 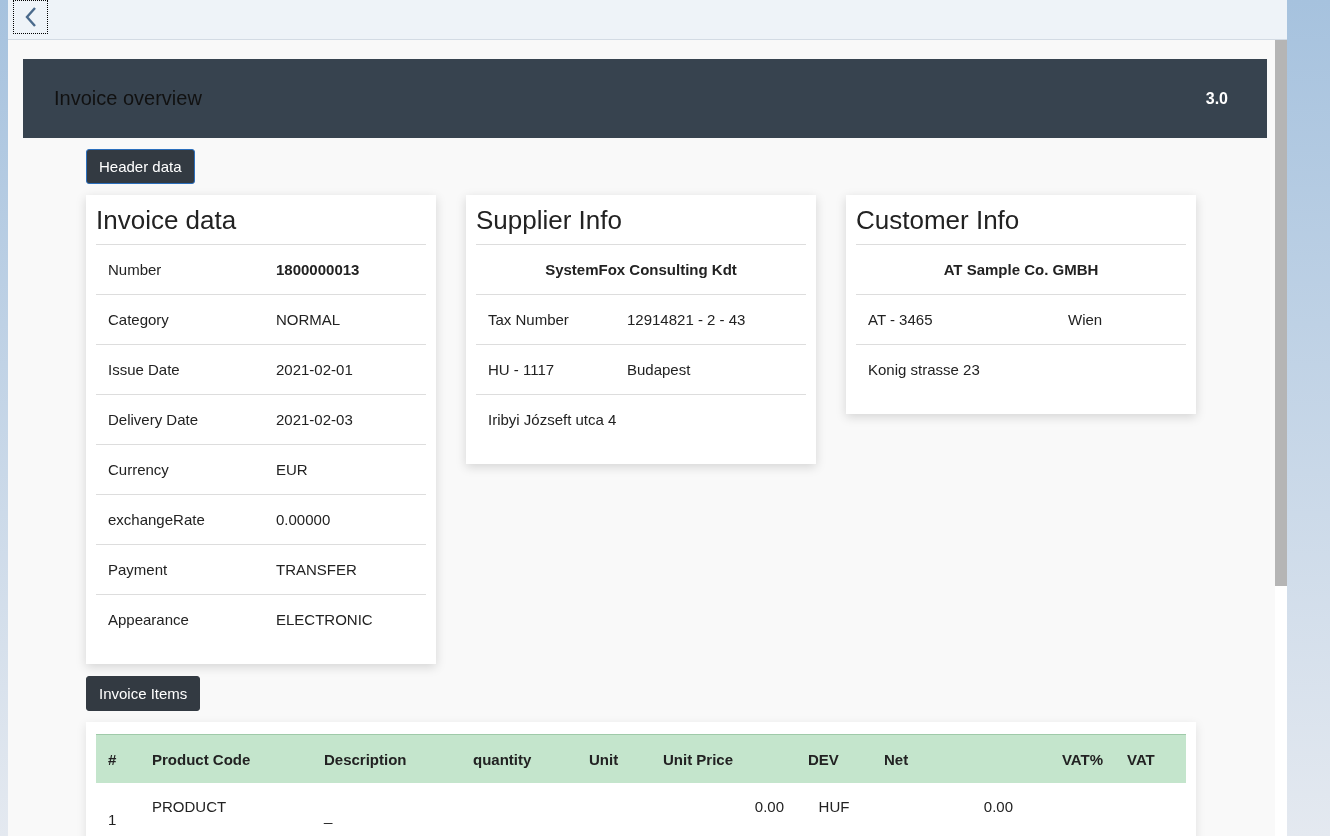 I want to click on back-button, so click(x=30, y=17).